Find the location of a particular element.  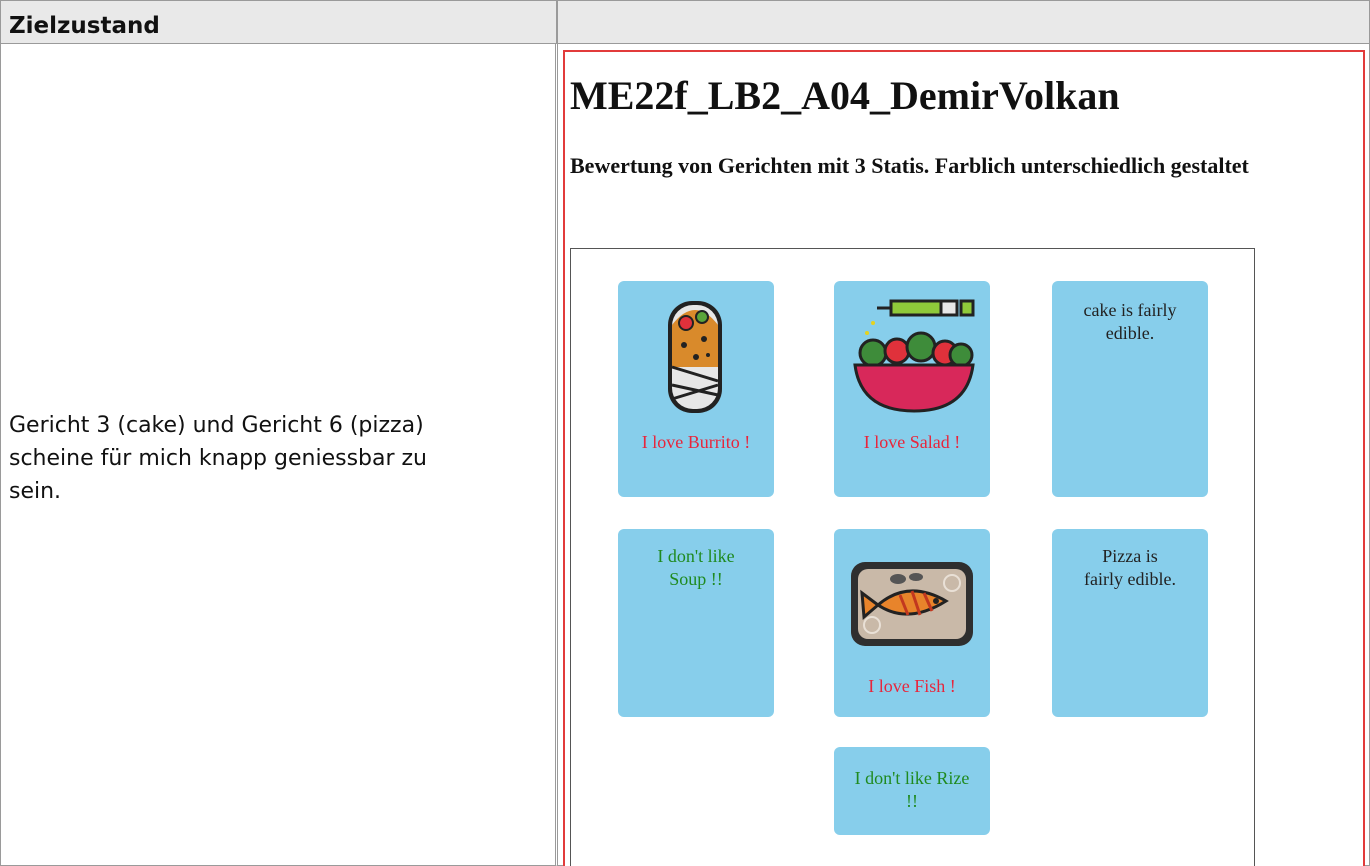

dish-card-rice: I don't like Rize !! is located at coordinates (912, 791).